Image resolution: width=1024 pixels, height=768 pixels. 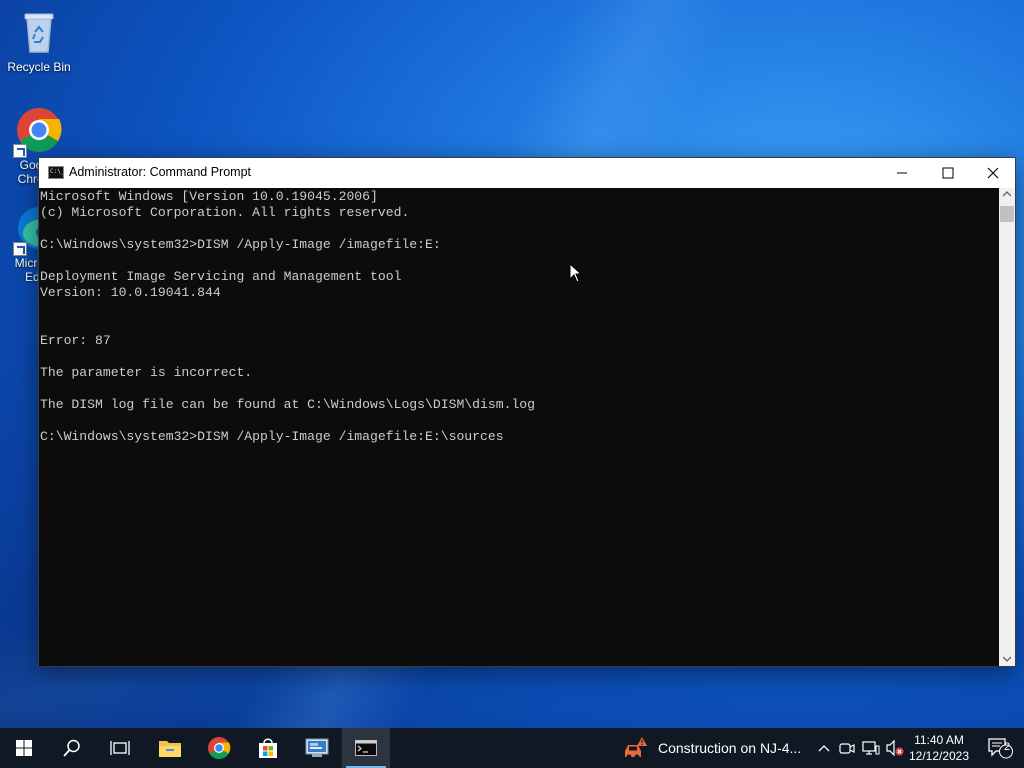 I want to click on store-icon, so click(x=268, y=748).